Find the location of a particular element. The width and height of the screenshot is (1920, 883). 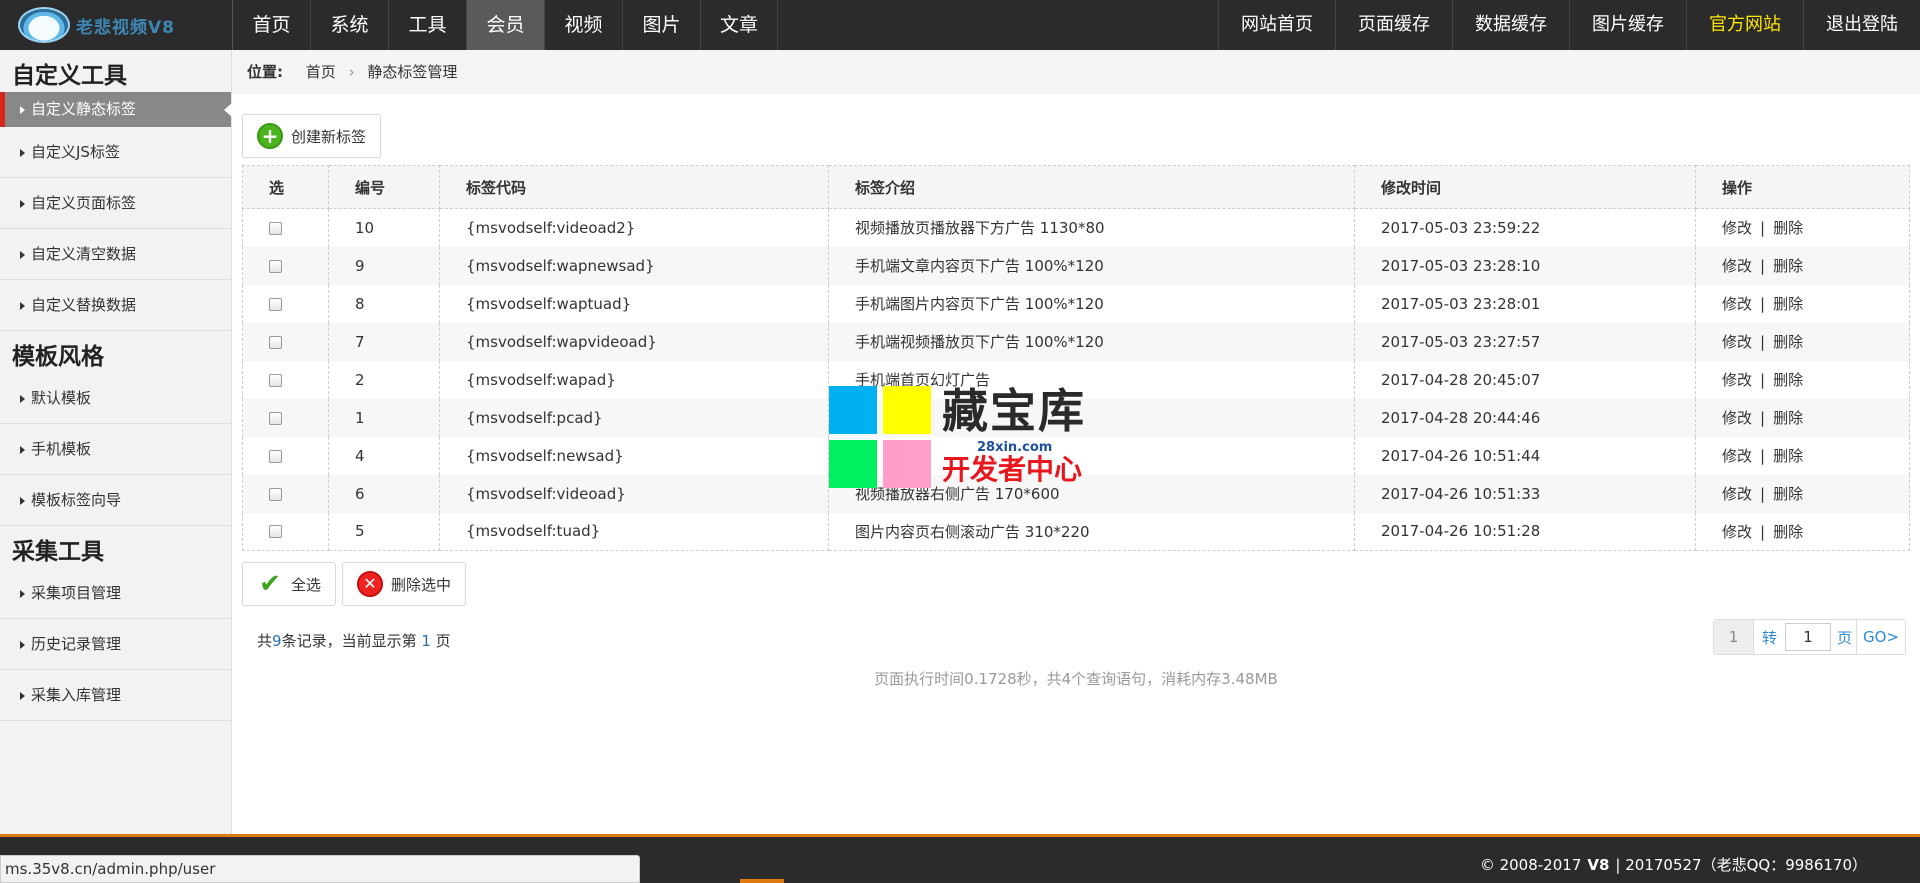

watermark-square-blue is located at coordinates (853, 410).